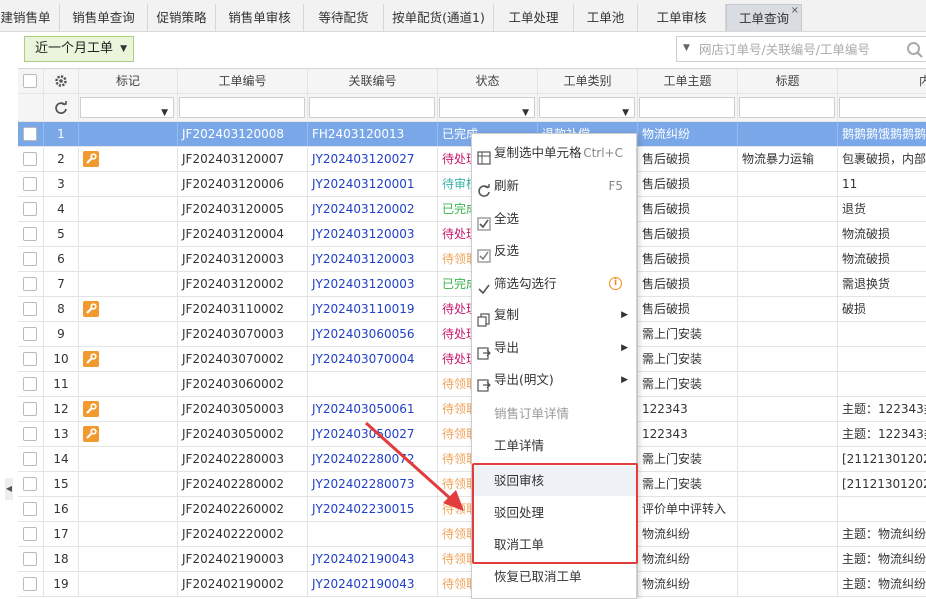 This screenshot has height=599, width=926. What do you see at coordinates (588, 81) in the screenshot?
I see `col-header-category: 工单类别` at bounding box center [588, 81].